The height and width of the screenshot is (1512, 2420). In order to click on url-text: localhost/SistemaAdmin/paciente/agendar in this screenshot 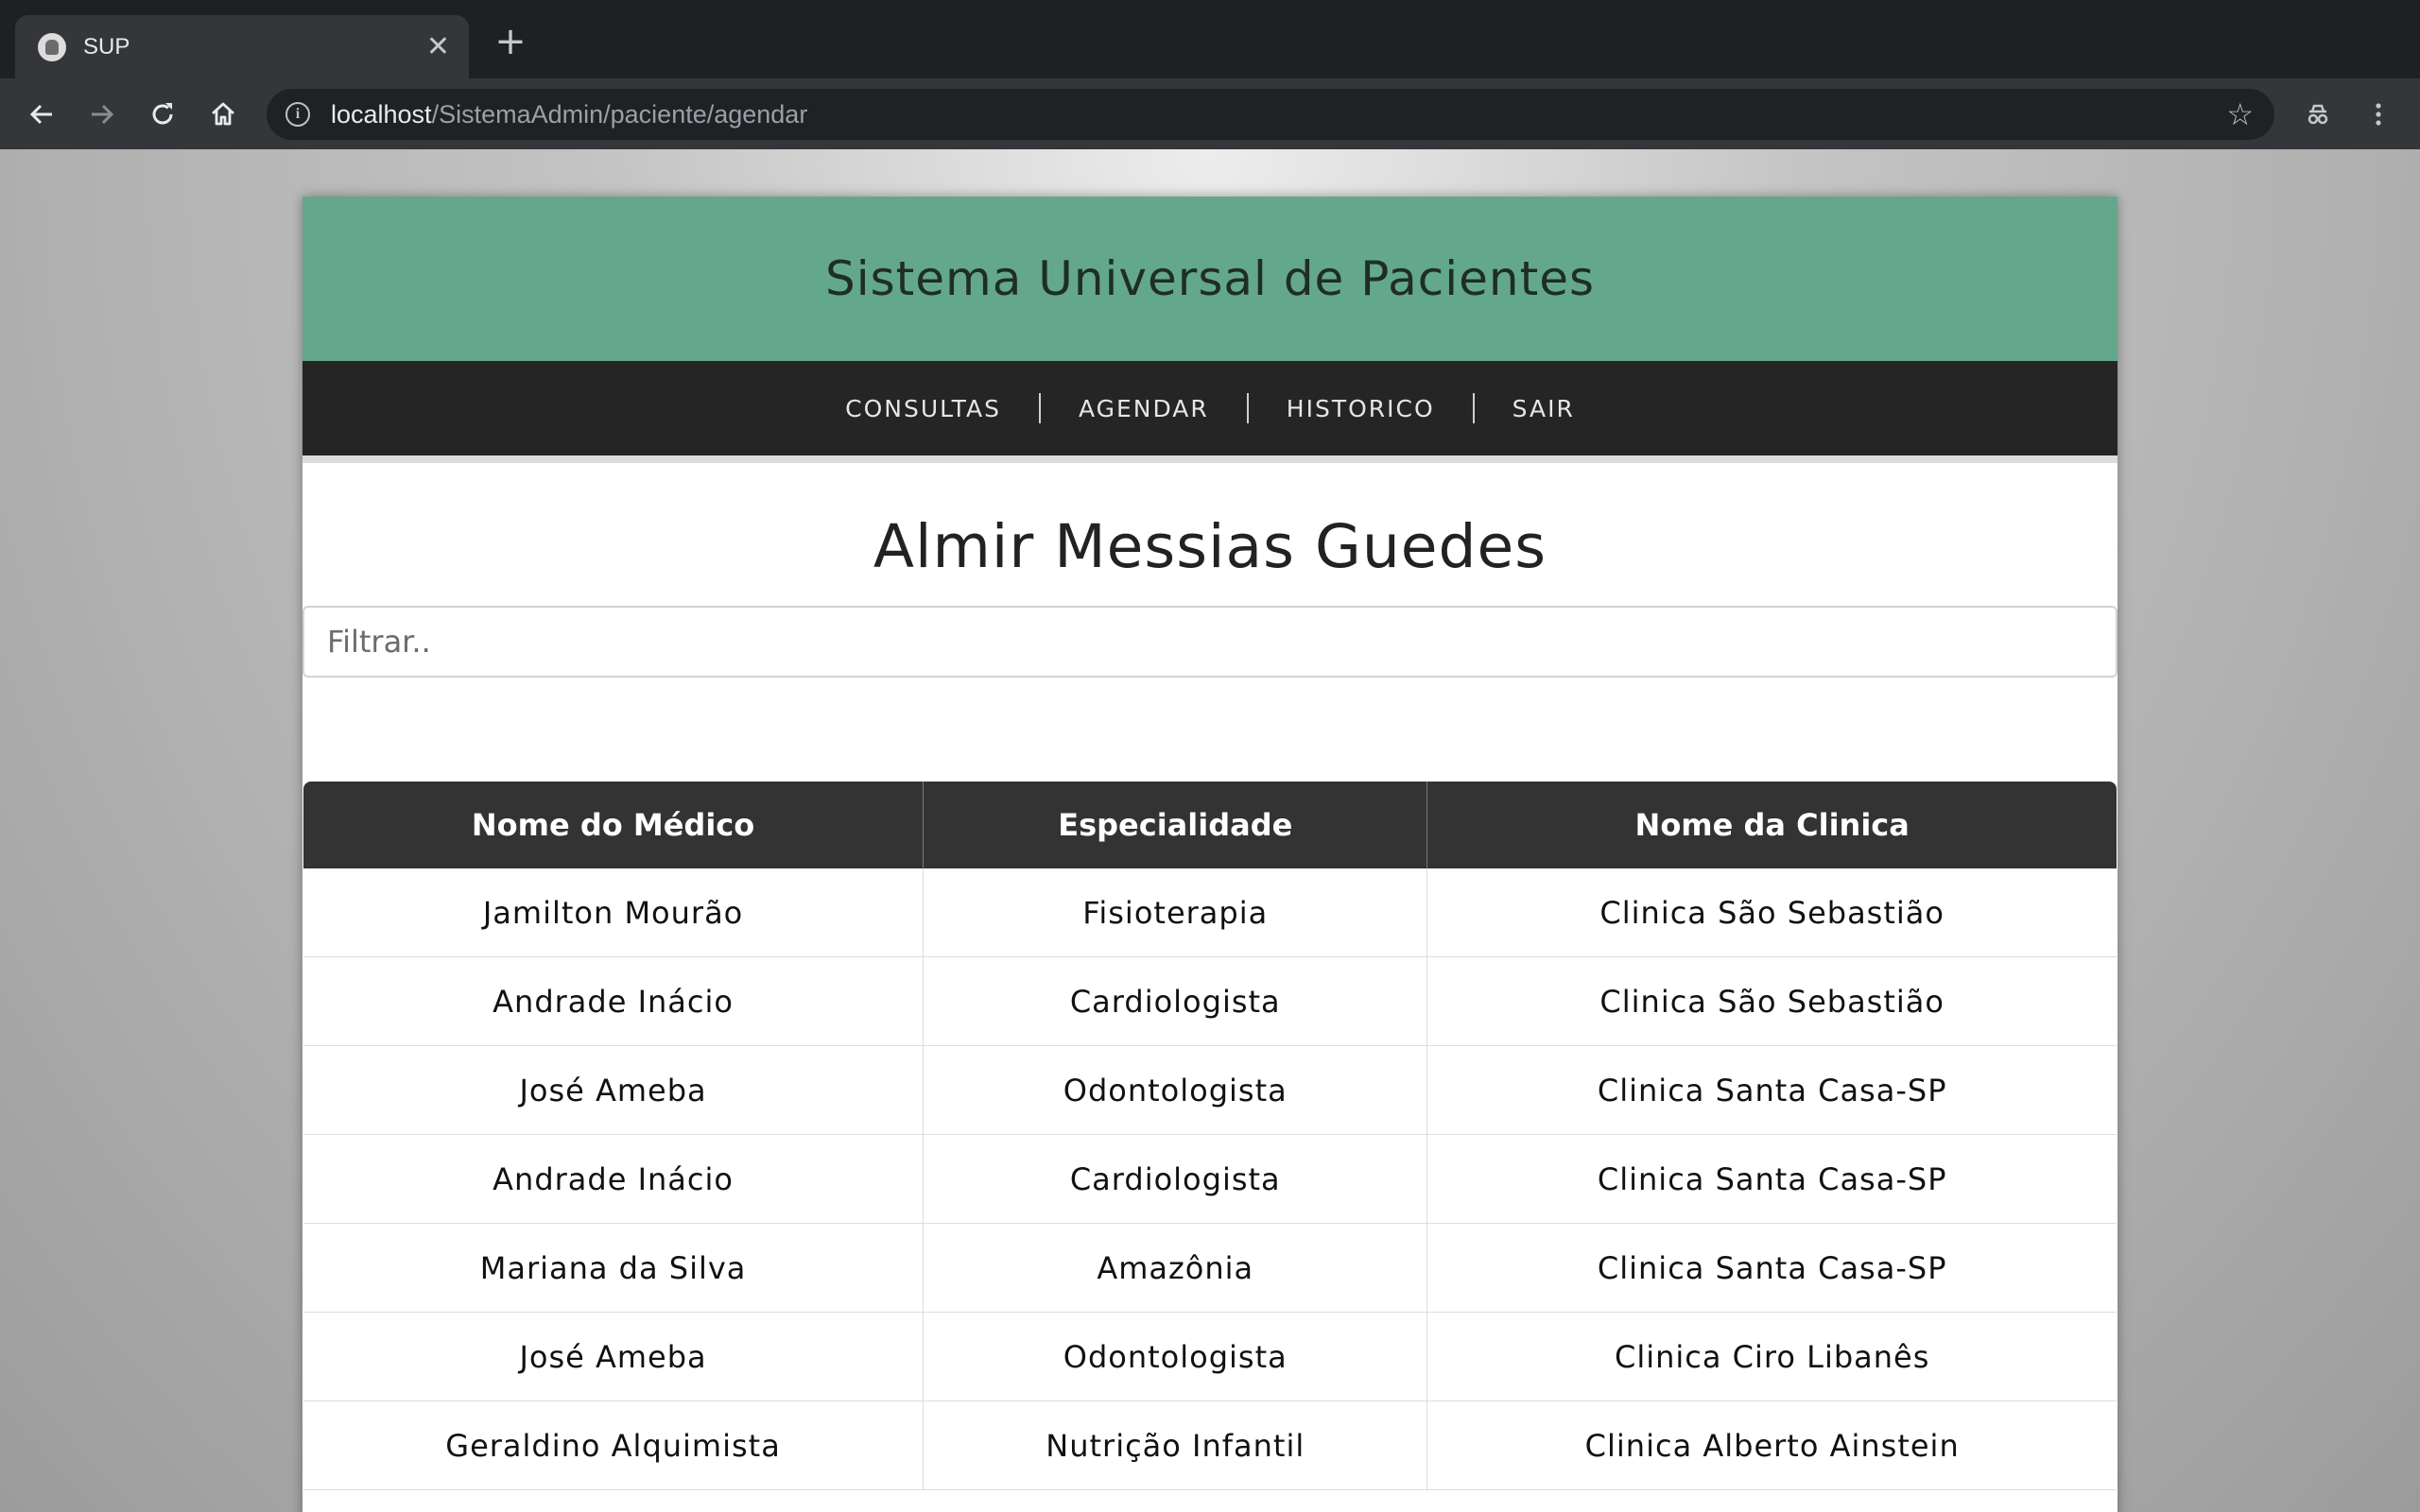, I will do `click(569, 114)`.